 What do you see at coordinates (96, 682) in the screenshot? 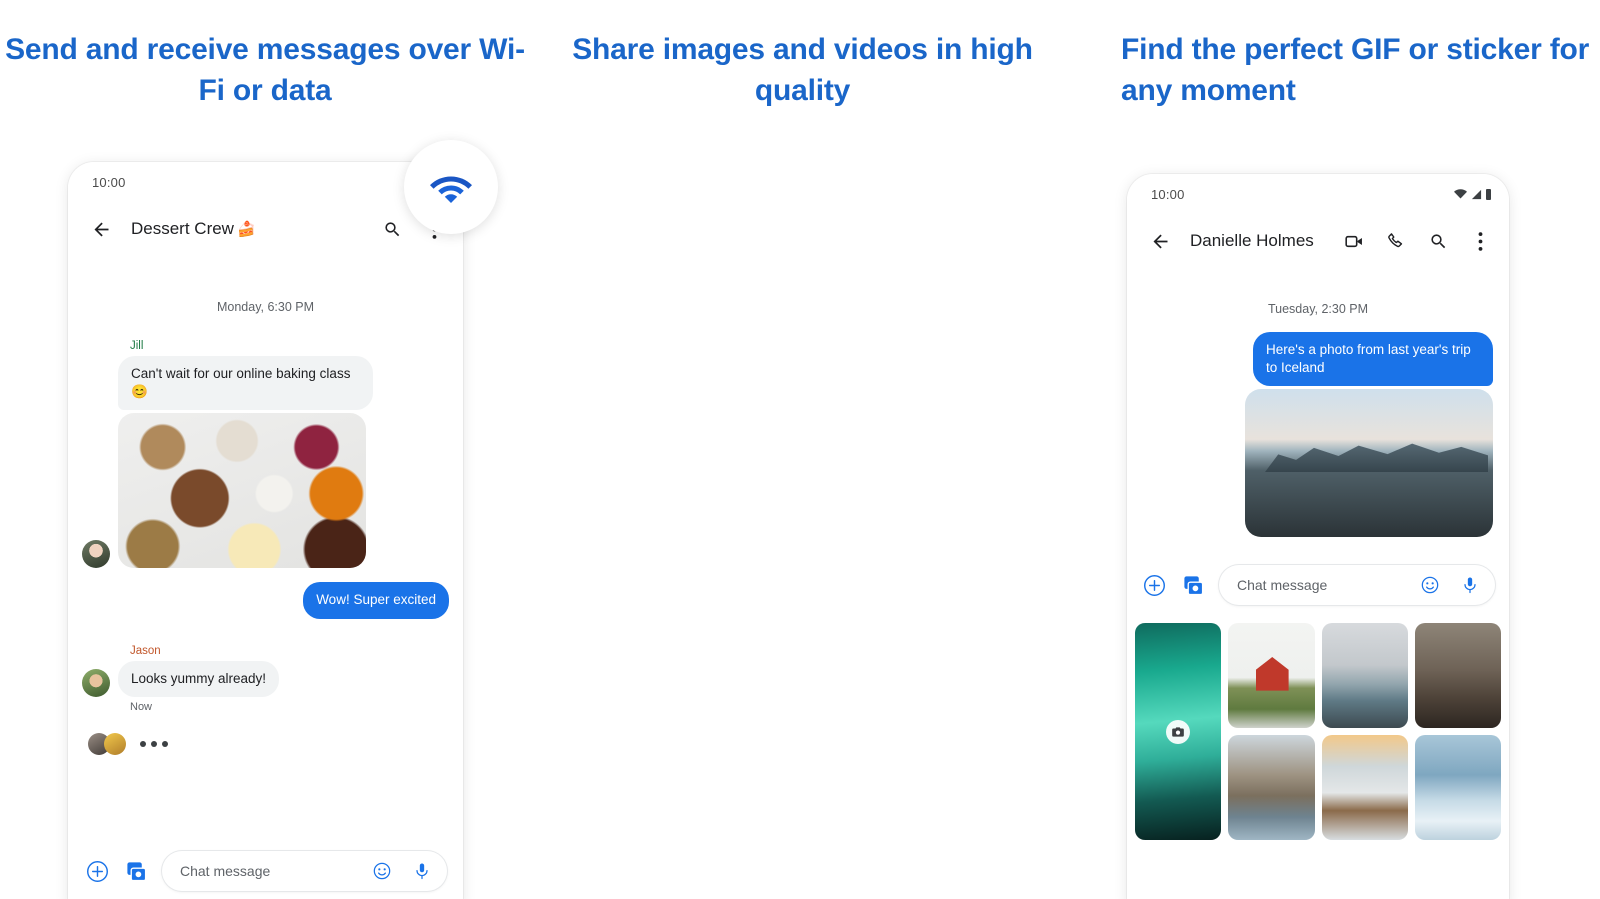
I see `avatar-jason` at bounding box center [96, 682].